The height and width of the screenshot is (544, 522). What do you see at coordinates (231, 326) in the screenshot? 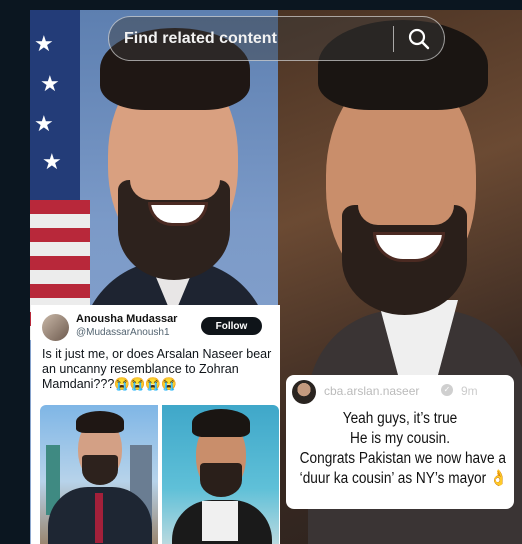
I see `follow-button: Follow` at bounding box center [231, 326].